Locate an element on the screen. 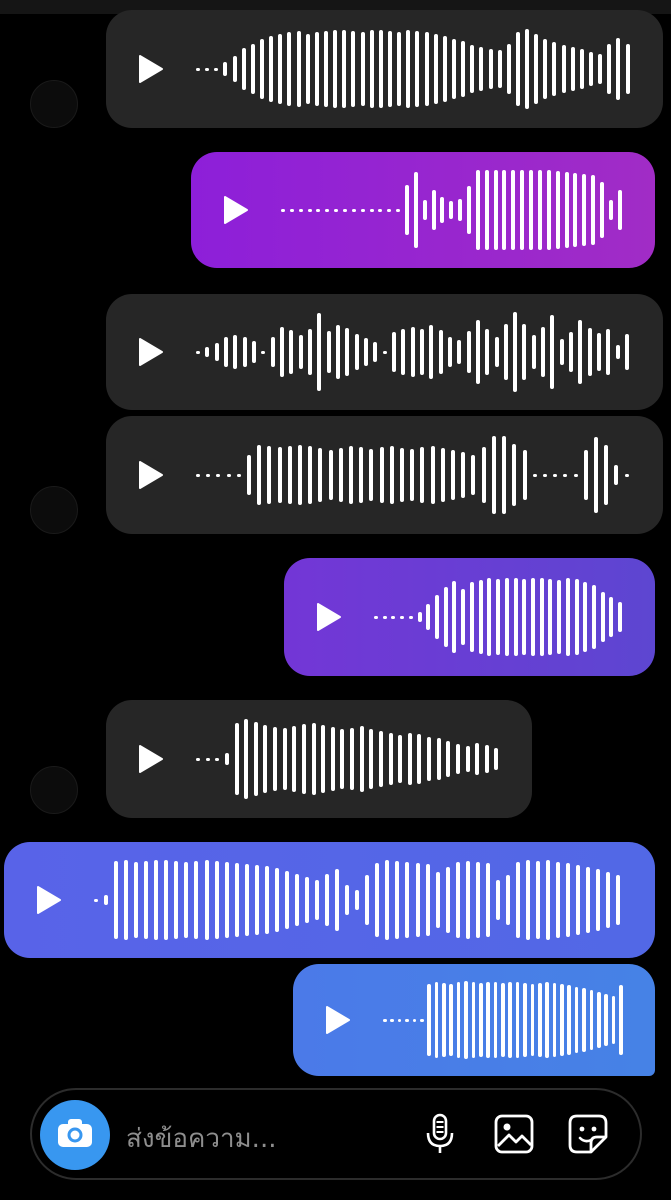 This screenshot has height=1200, width=671. microphone-icon is located at coordinates (440, 1136).